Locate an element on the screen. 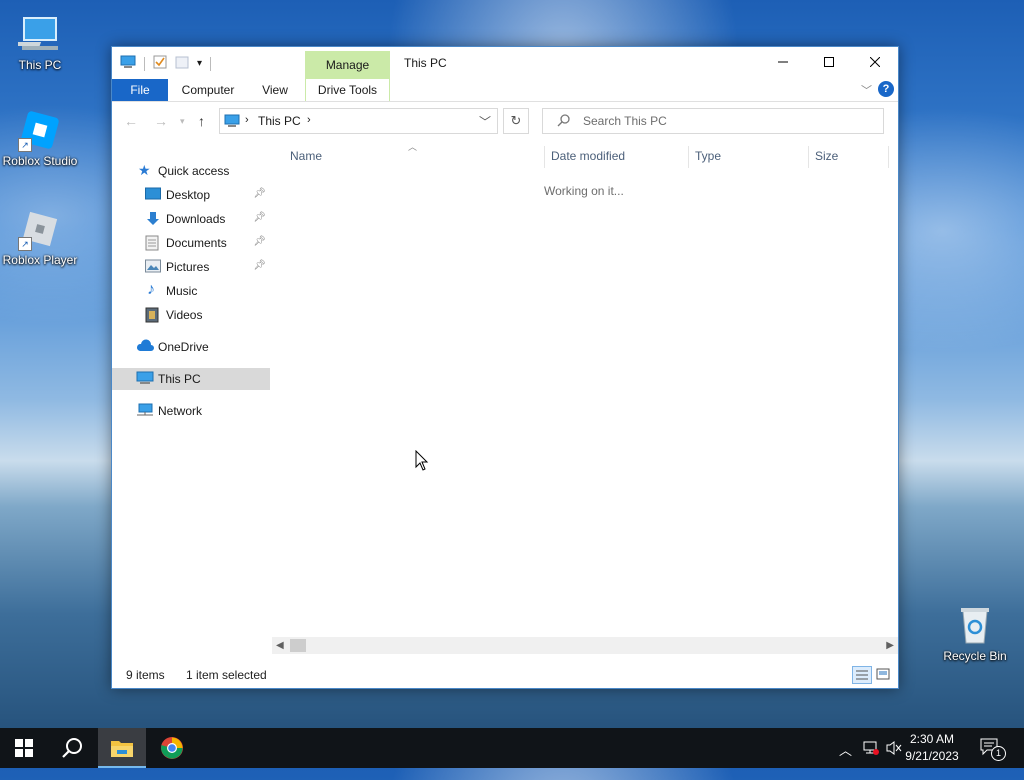 This screenshot has height=780, width=1024. nav-label: Network is located at coordinates (180, 411).